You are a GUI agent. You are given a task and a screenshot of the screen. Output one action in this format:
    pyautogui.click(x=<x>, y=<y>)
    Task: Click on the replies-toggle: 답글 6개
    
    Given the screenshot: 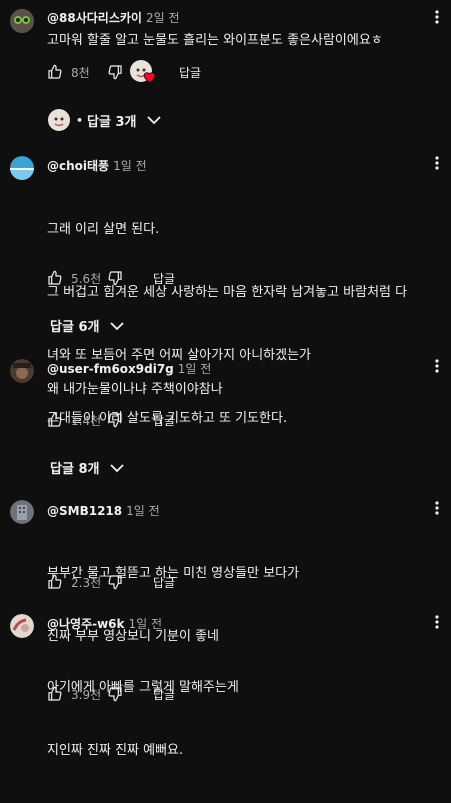 What is the action you would take?
    pyautogui.click(x=87, y=325)
    